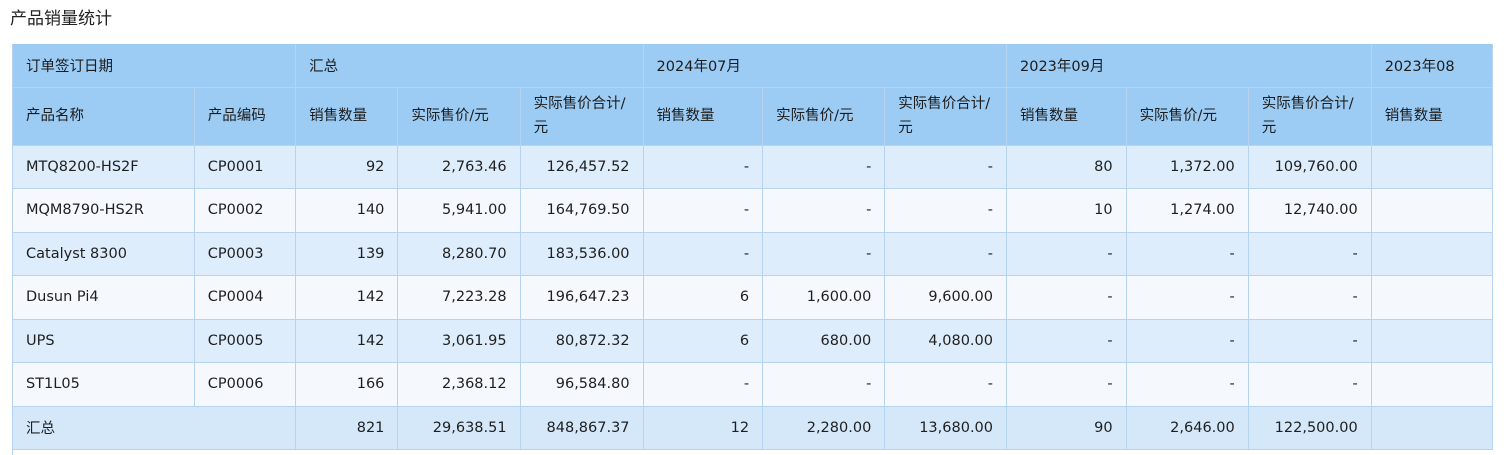 Image resolution: width=1509 pixels, height=455 pixels. What do you see at coordinates (459, 297) in the screenshot?
I see `cell-sum-price: 7,223.28` at bounding box center [459, 297].